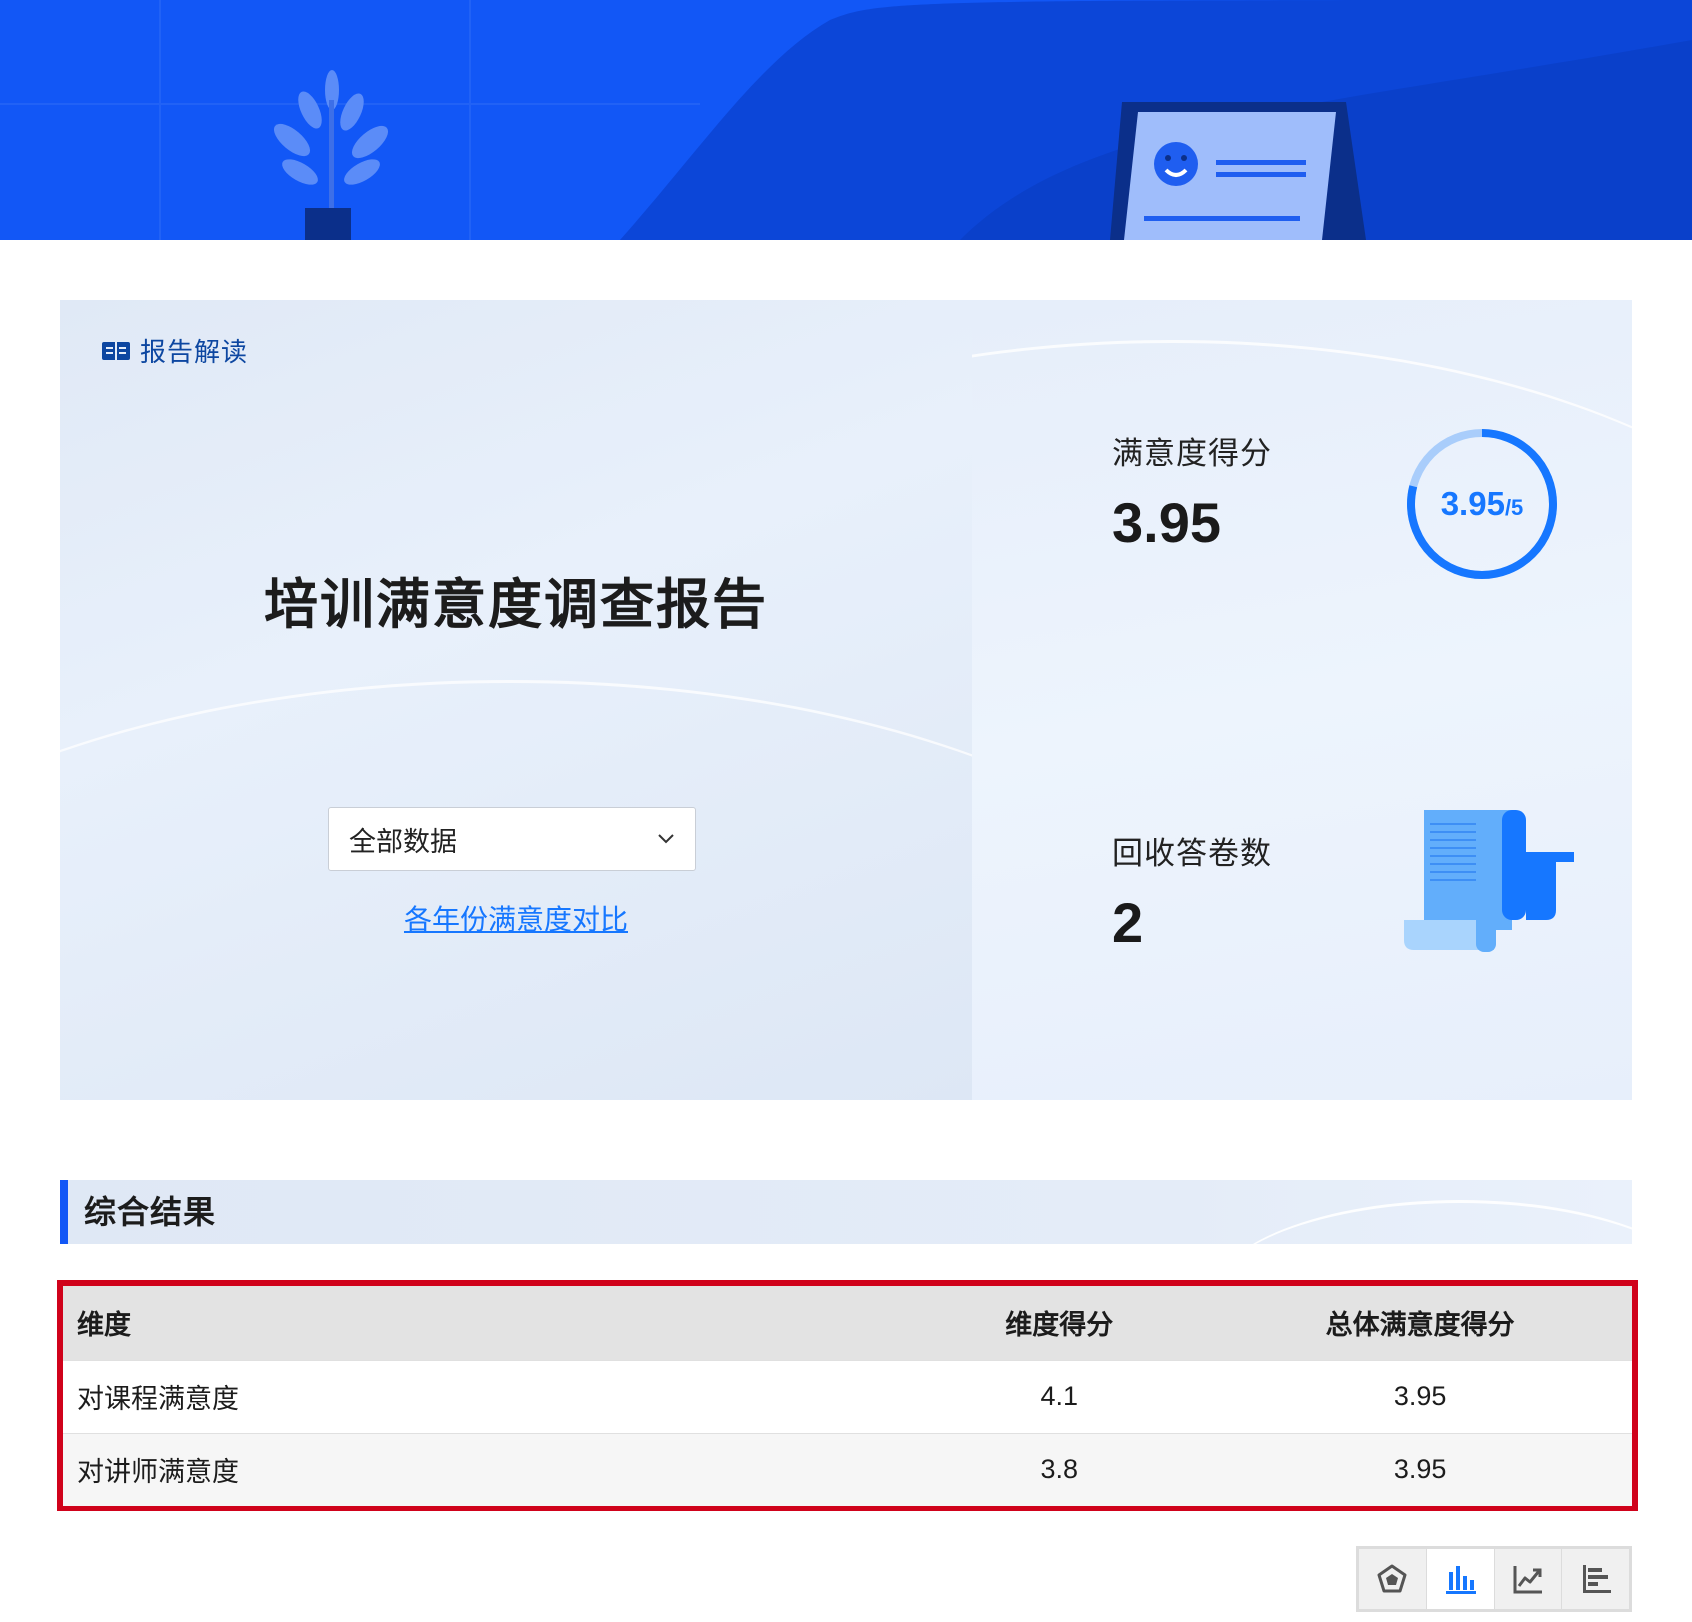 This screenshot has width=1692, height=1622. What do you see at coordinates (1059, 1396) in the screenshot?
I see `dimension-score-cell: 4.1` at bounding box center [1059, 1396].